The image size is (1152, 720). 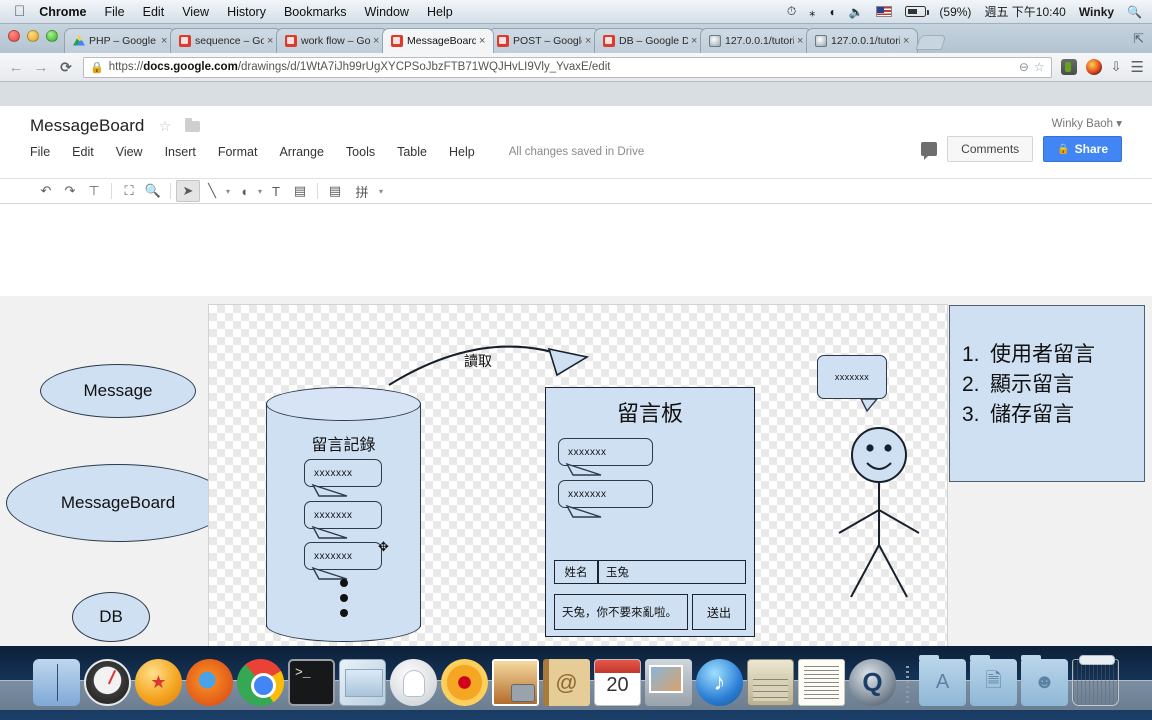 What do you see at coordinates (52, 36) in the screenshot?
I see `maximize-window-button` at bounding box center [52, 36].